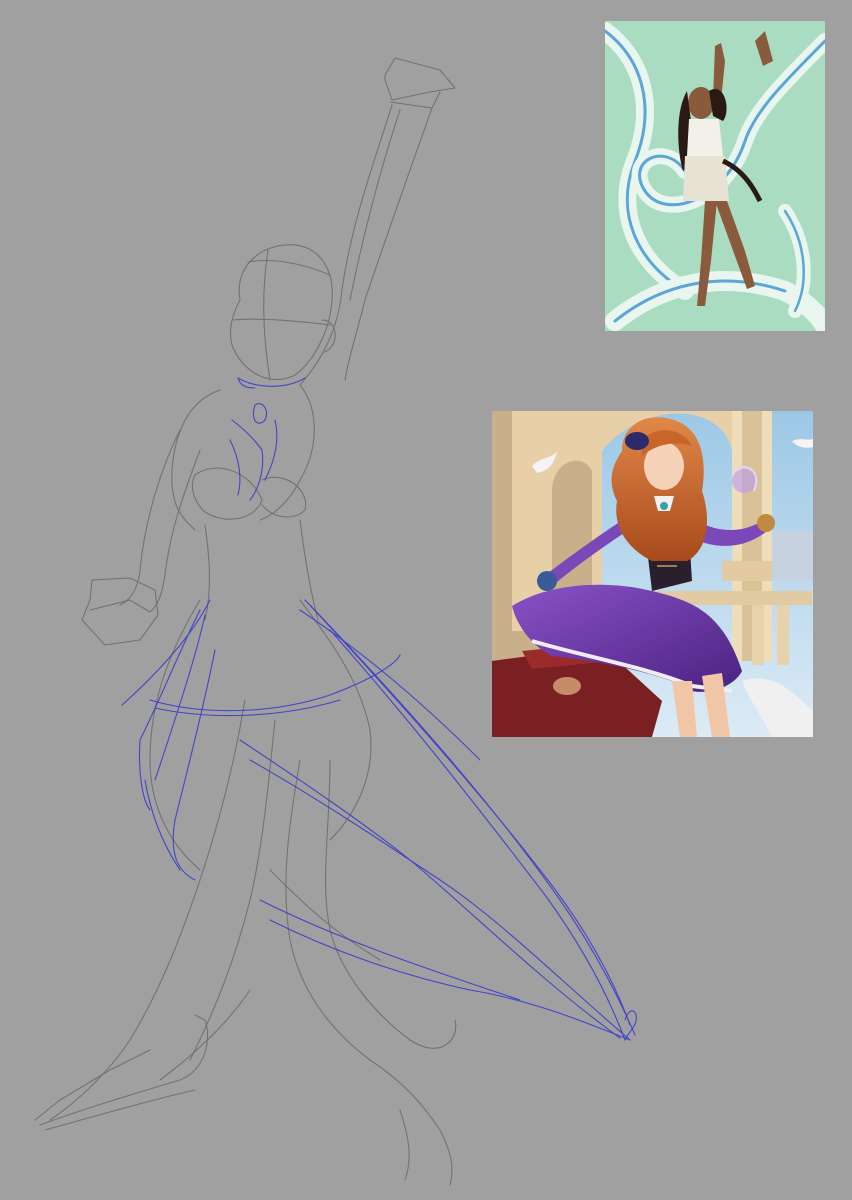 This screenshot has height=1200, width=852. I want to click on dancer-illustration, so click(715, 176).